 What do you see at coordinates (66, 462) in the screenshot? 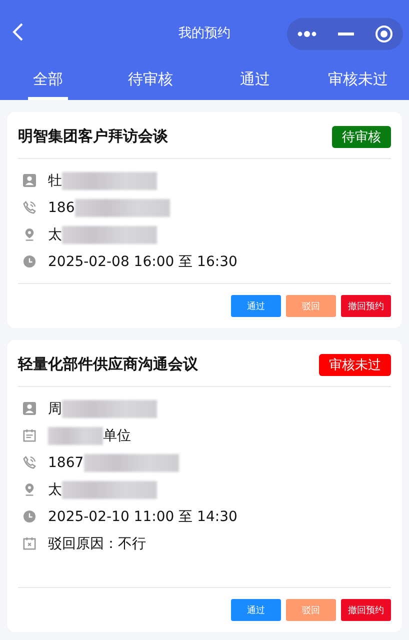
I see `detail-text: 1867` at bounding box center [66, 462].